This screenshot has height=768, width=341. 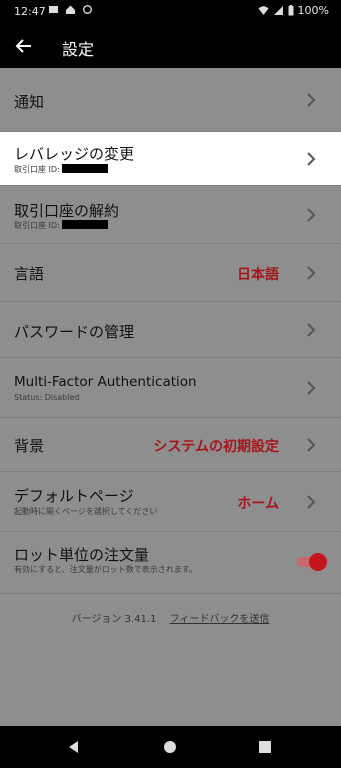 I want to click on settings-item-language: 言語 日本語, so click(x=170, y=273).